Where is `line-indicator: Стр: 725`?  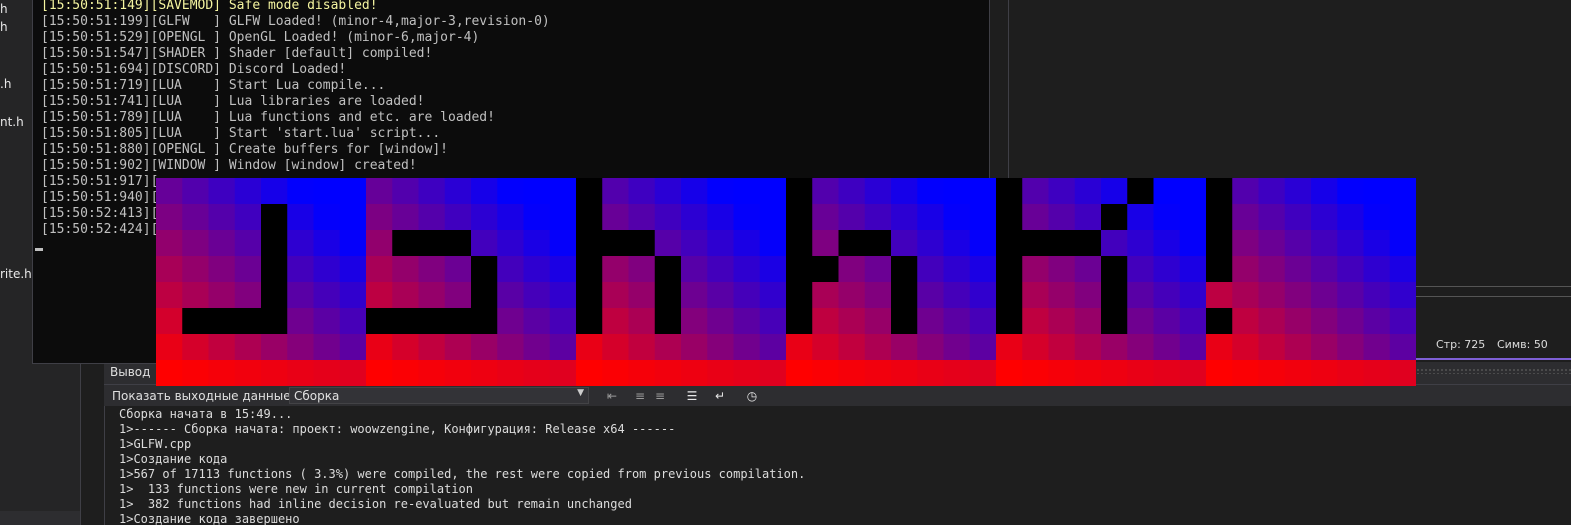 line-indicator: Стр: 725 is located at coordinates (1460, 344).